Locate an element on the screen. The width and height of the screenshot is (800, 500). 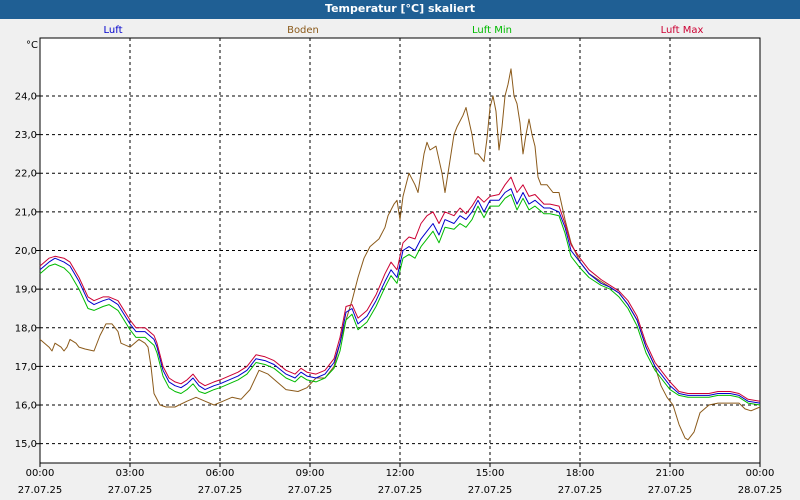
y-tick-label: 23,0 is located at coordinates (26, 135).